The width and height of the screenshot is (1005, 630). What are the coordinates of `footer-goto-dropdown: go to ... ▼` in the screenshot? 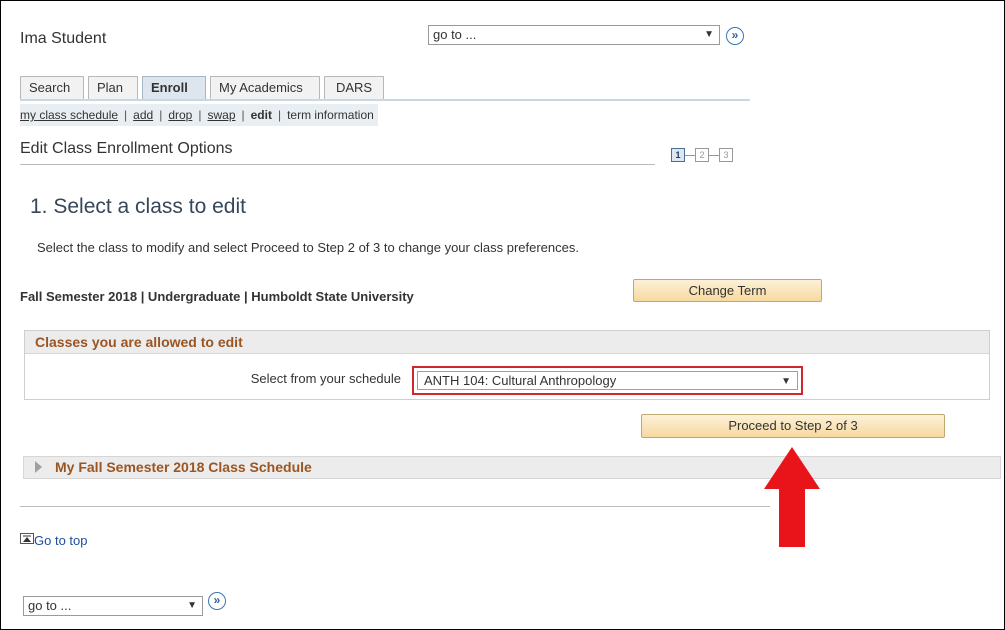 It's located at (113, 606).